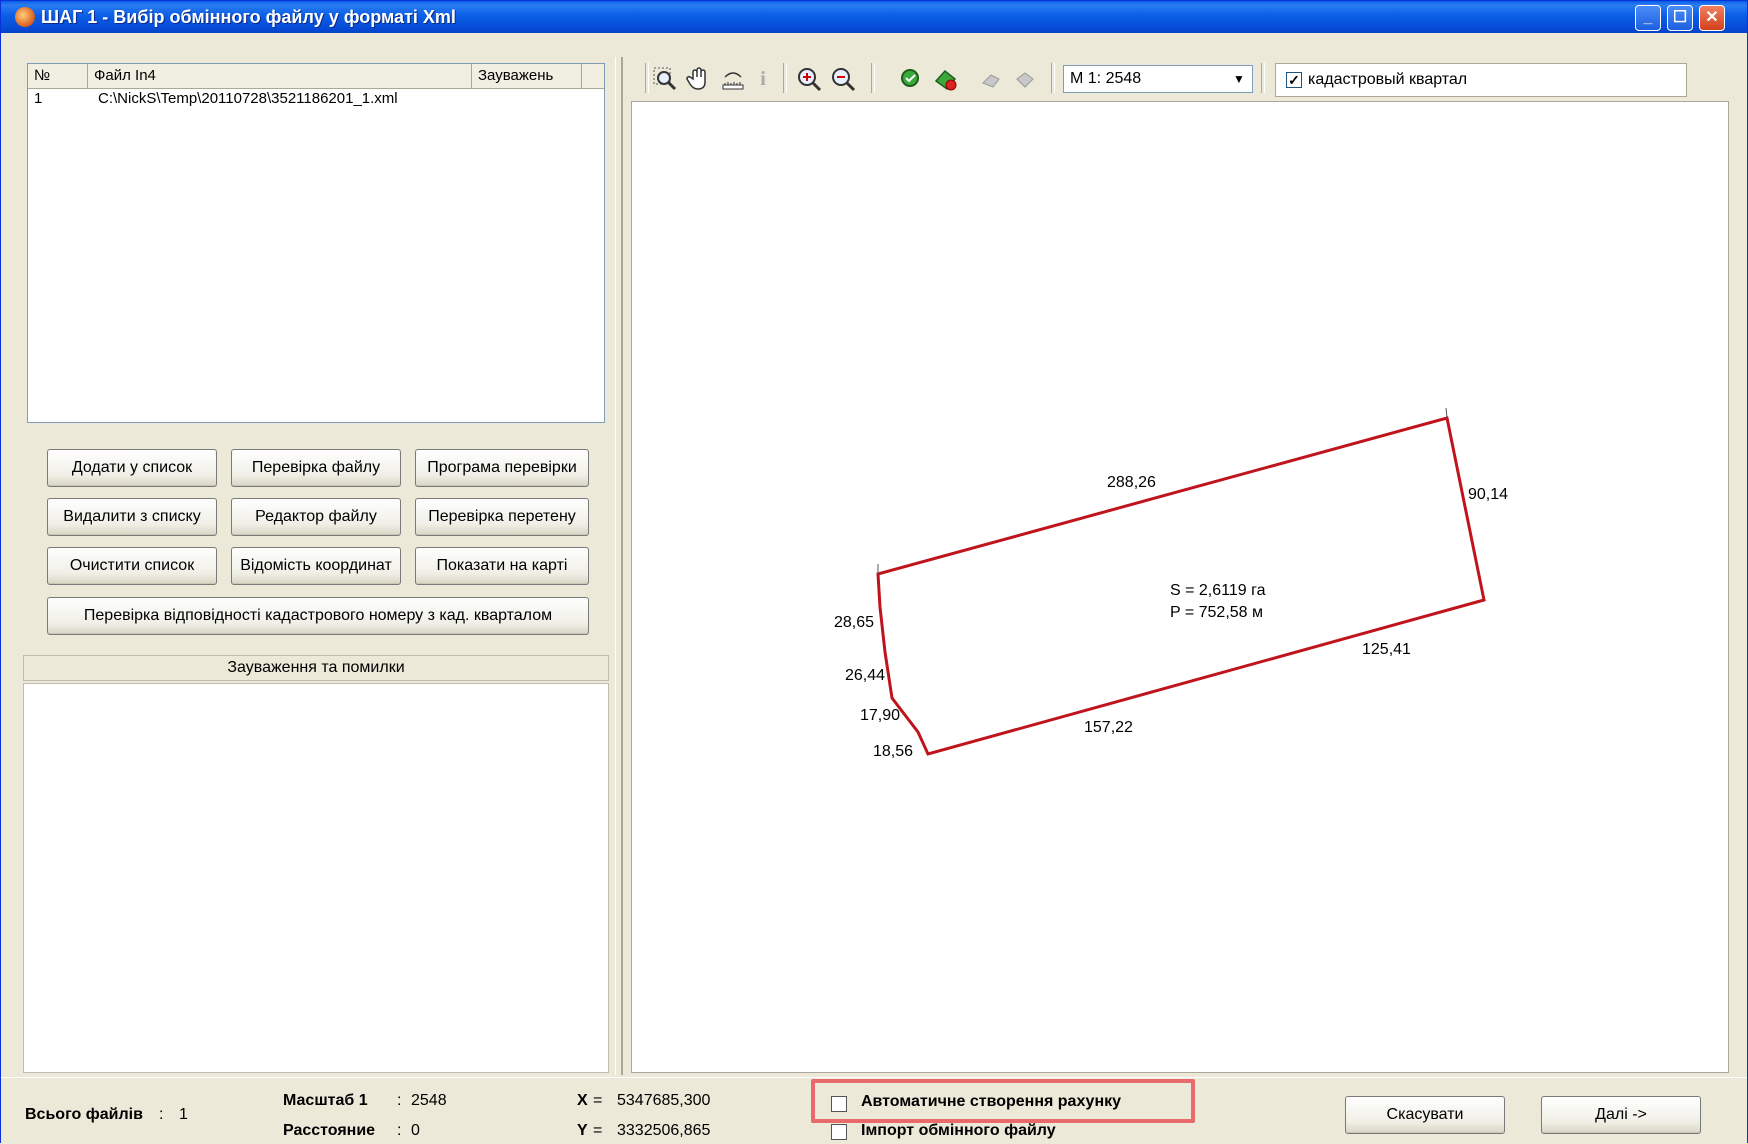 The width and height of the screenshot is (1748, 1144). What do you see at coordinates (1481, 80) in the screenshot?
I see `layer-toggle-box: ✓ кадастровый квартал` at bounding box center [1481, 80].